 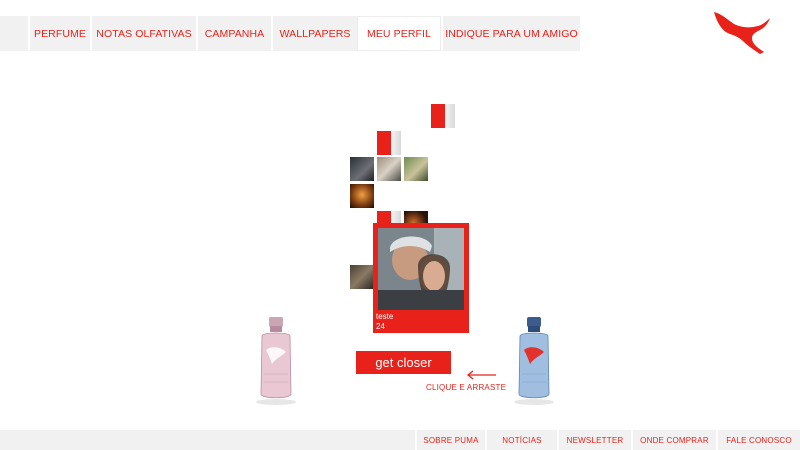 What do you see at coordinates (399, 33) in the screenshot?
I see `tab-meu-perfil: MEU PERFIL` at bounding box center [399, 33].